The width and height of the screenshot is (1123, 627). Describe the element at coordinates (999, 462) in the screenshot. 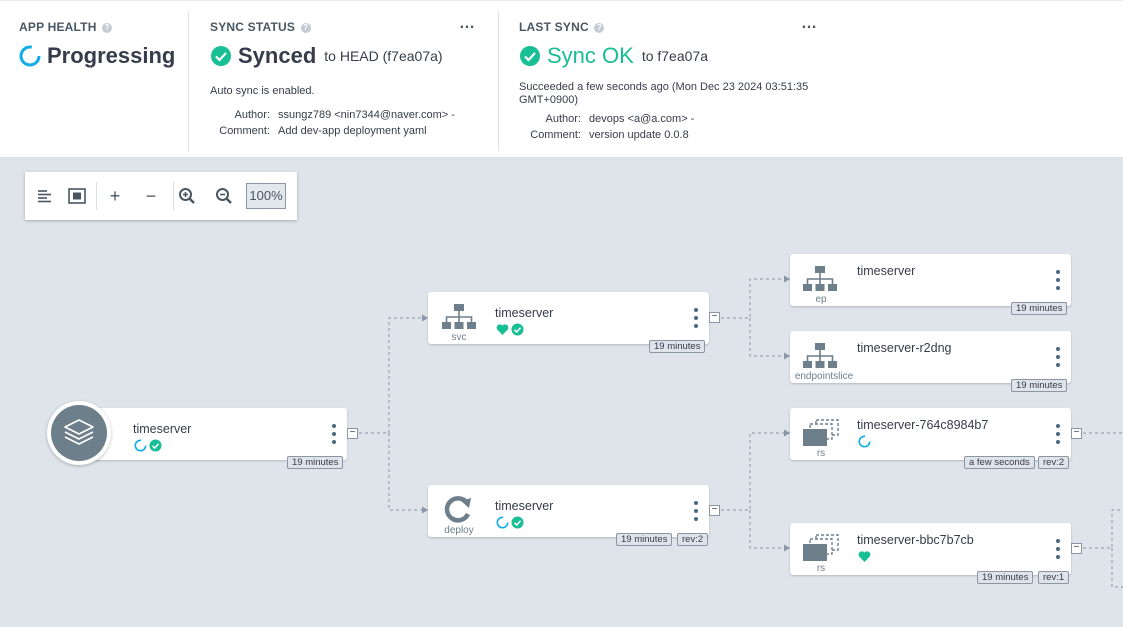

I see `age-tag: a few seconds` at that location.